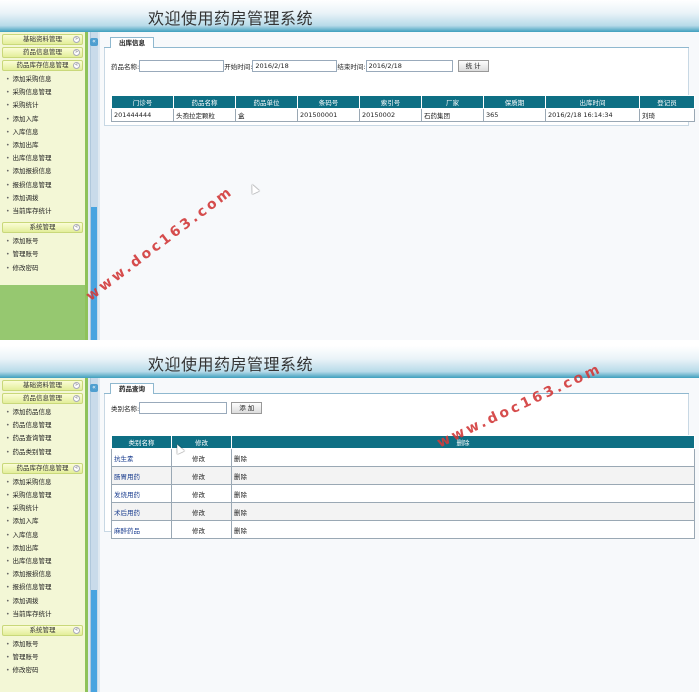 The width and height of the screenshot is (699, 692). What do you see at coordinates (452, 102) in the screenshot?
I see `column-header: 厂家` at bounding box center [452, 102].